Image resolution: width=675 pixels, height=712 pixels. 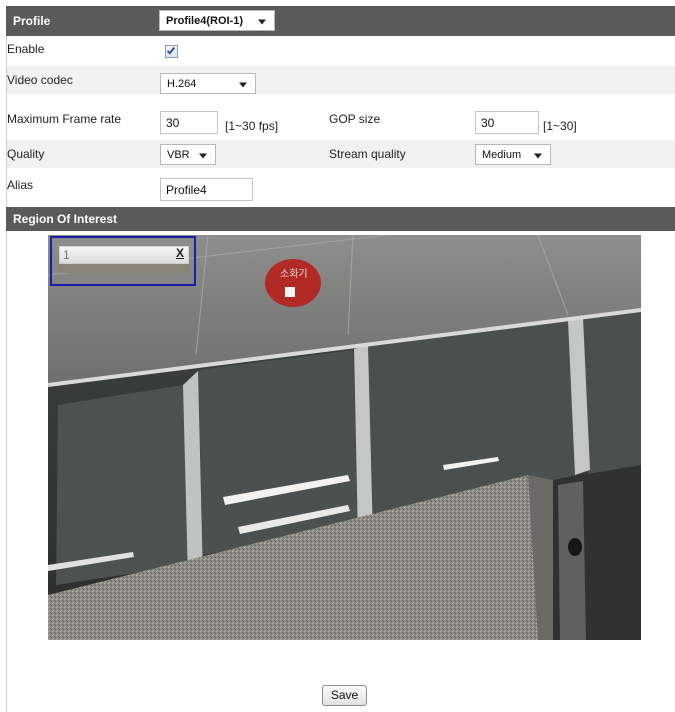 What do you see at coordinates (507, 122) in the screenshot?
I see `gop-size-input: 30` at bounding box center [507, 122].